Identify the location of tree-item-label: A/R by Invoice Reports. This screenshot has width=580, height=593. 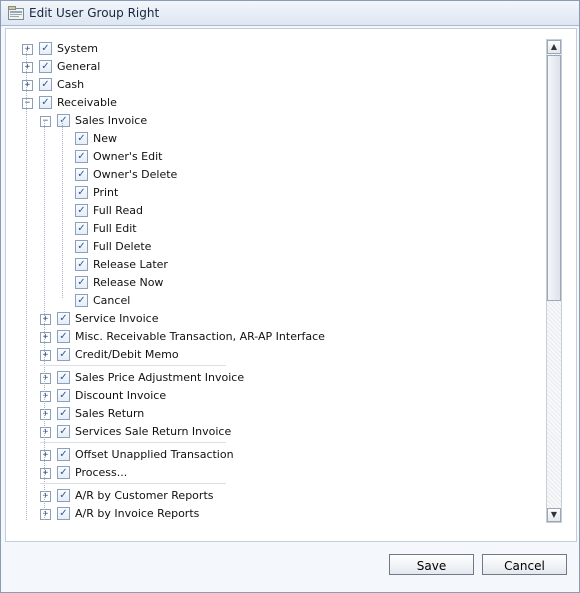
(137, 513).